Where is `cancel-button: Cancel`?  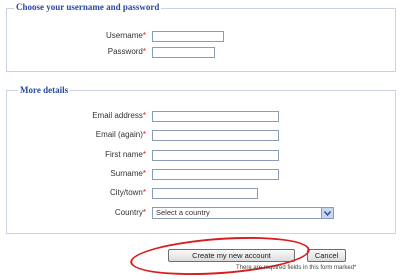
cancel-button: Cancel is located at coordinates (326, 255).